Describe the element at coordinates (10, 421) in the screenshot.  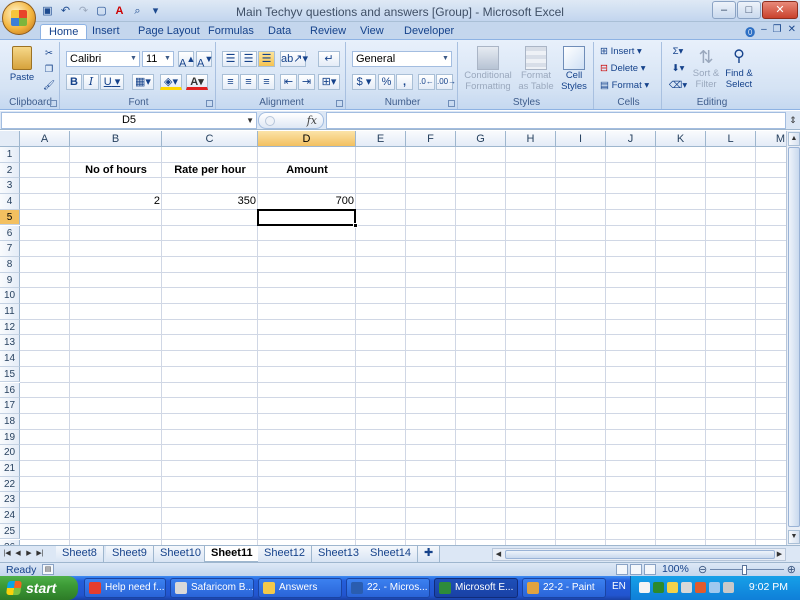
I see `row-header-18: 18` at that location.